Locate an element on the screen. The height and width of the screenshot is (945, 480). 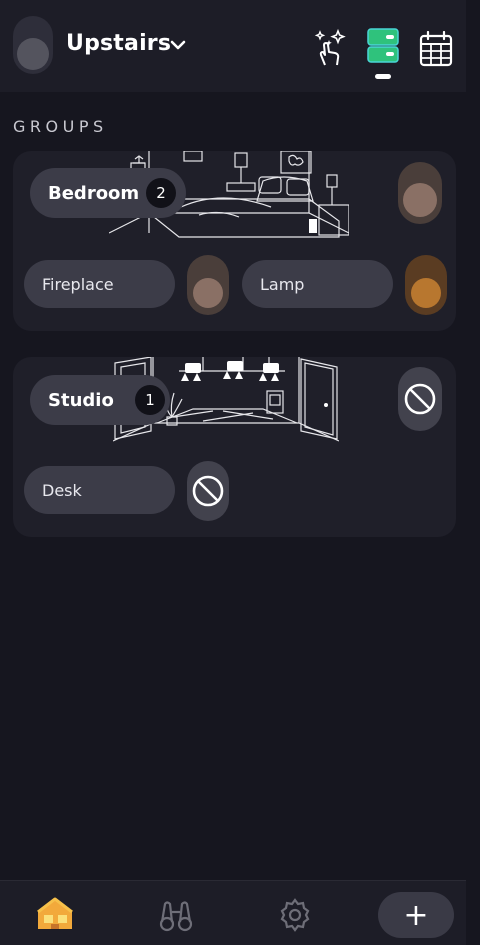
group-name: Bedroom is located at coordinates (94, 193).